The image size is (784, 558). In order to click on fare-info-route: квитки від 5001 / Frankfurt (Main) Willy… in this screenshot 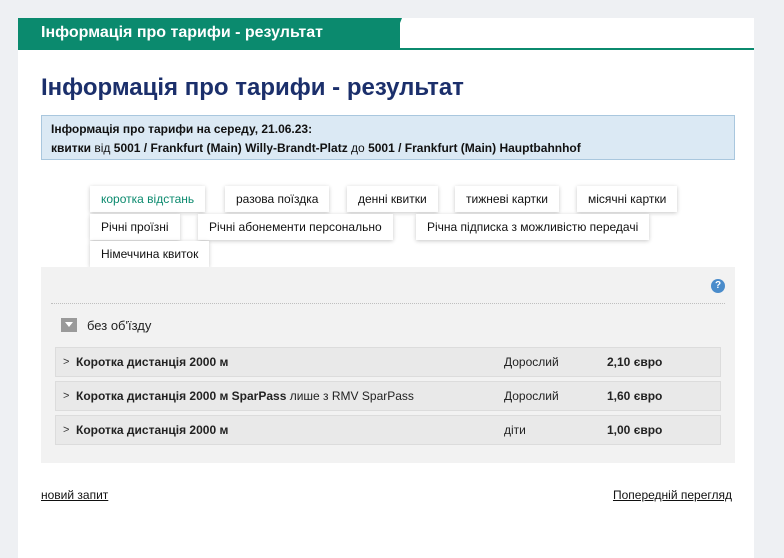, I will do `click(316, 148)`.